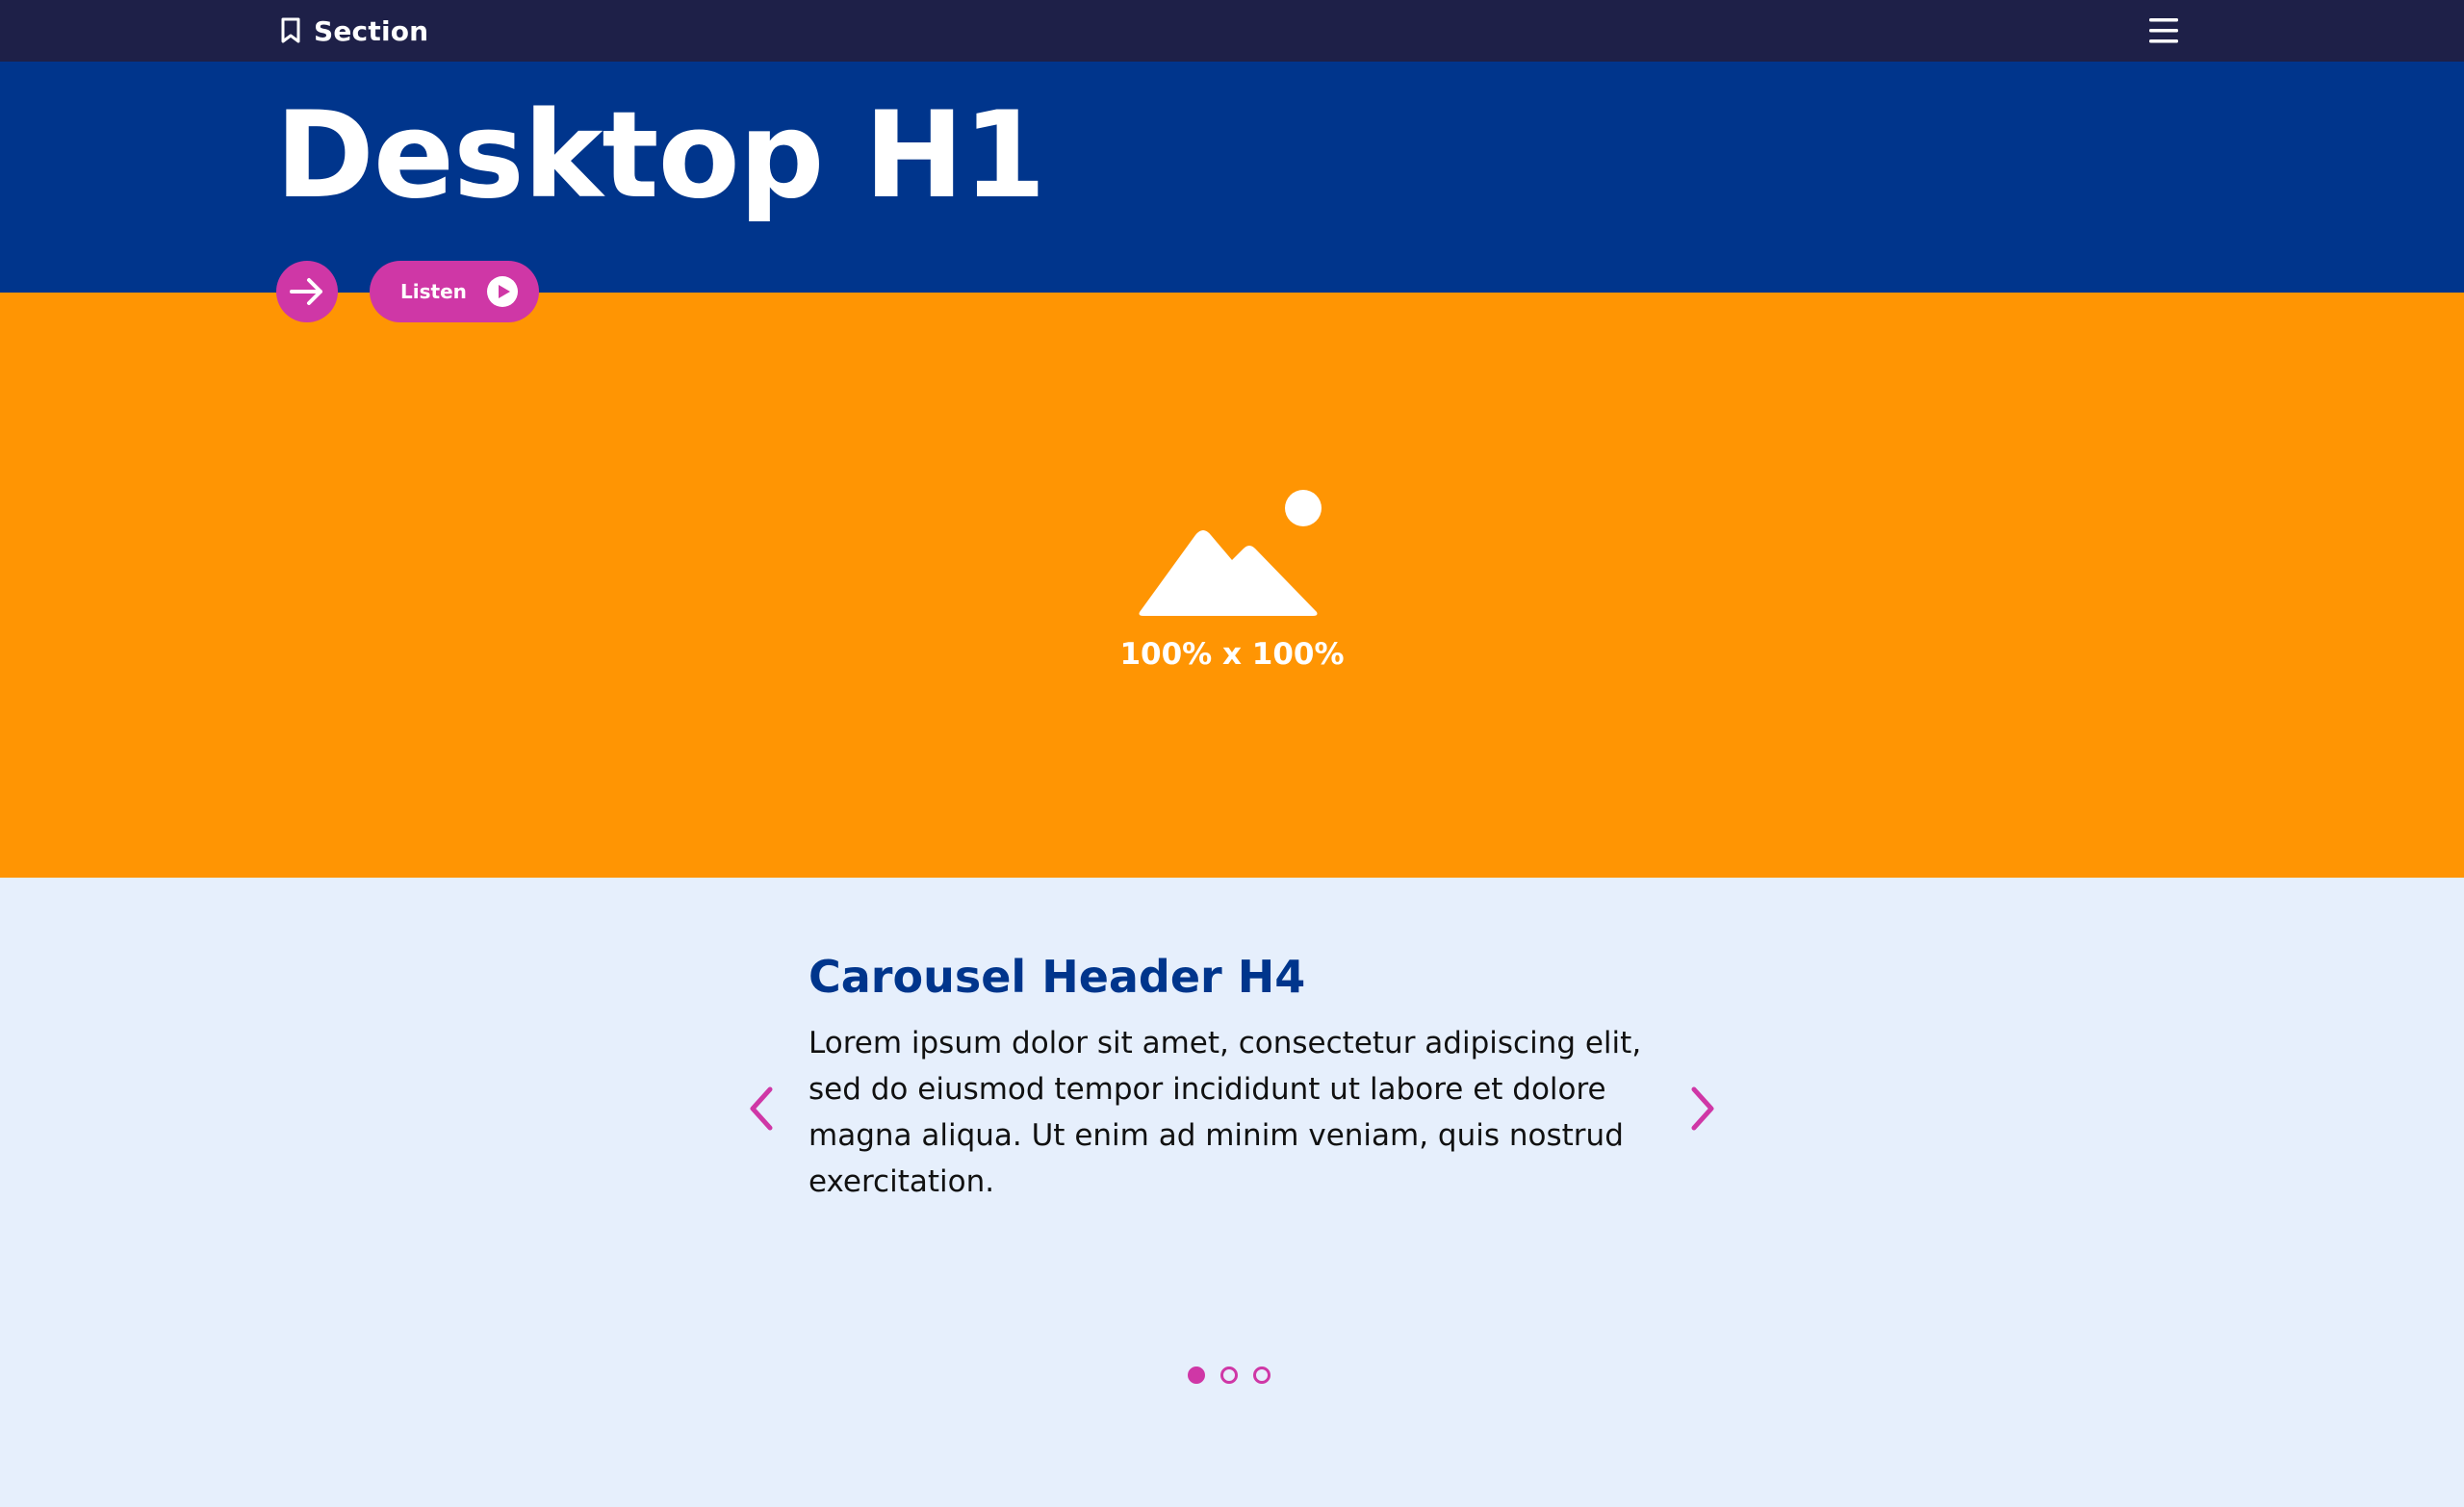  I want to click on section-label: Section, so click(371, 30).